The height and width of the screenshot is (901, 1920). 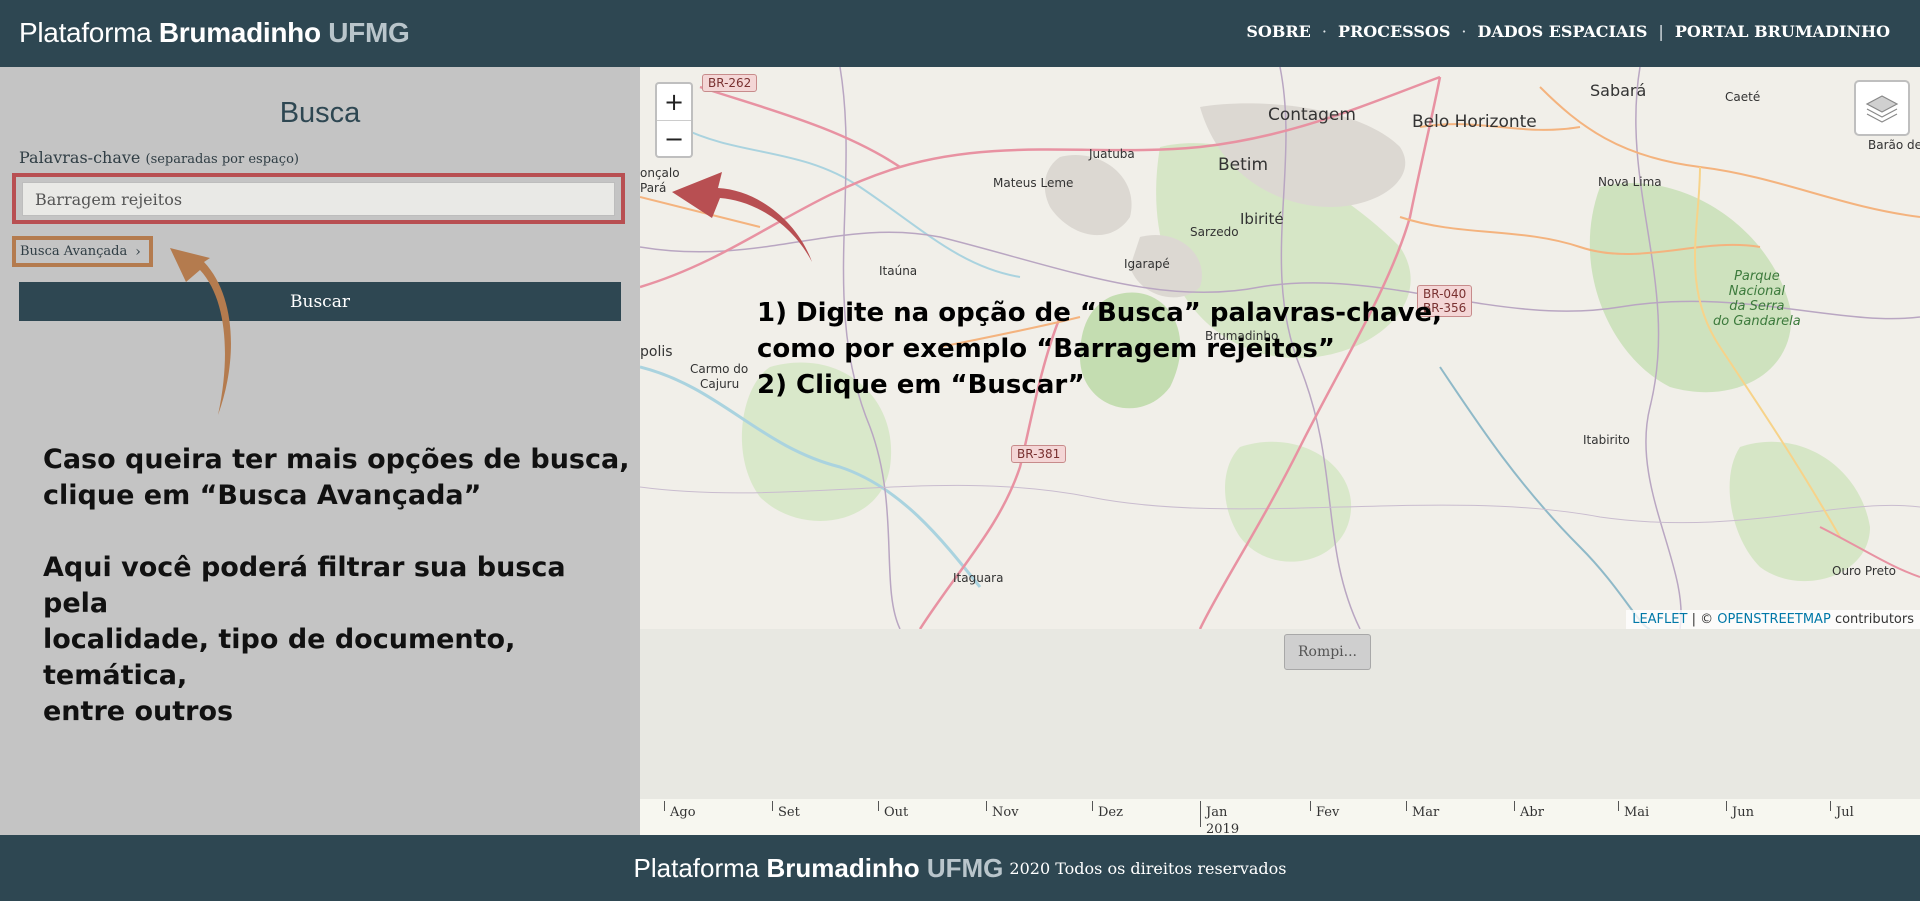 I want to click on map-place-label: polis, so click(x=656, y=352).